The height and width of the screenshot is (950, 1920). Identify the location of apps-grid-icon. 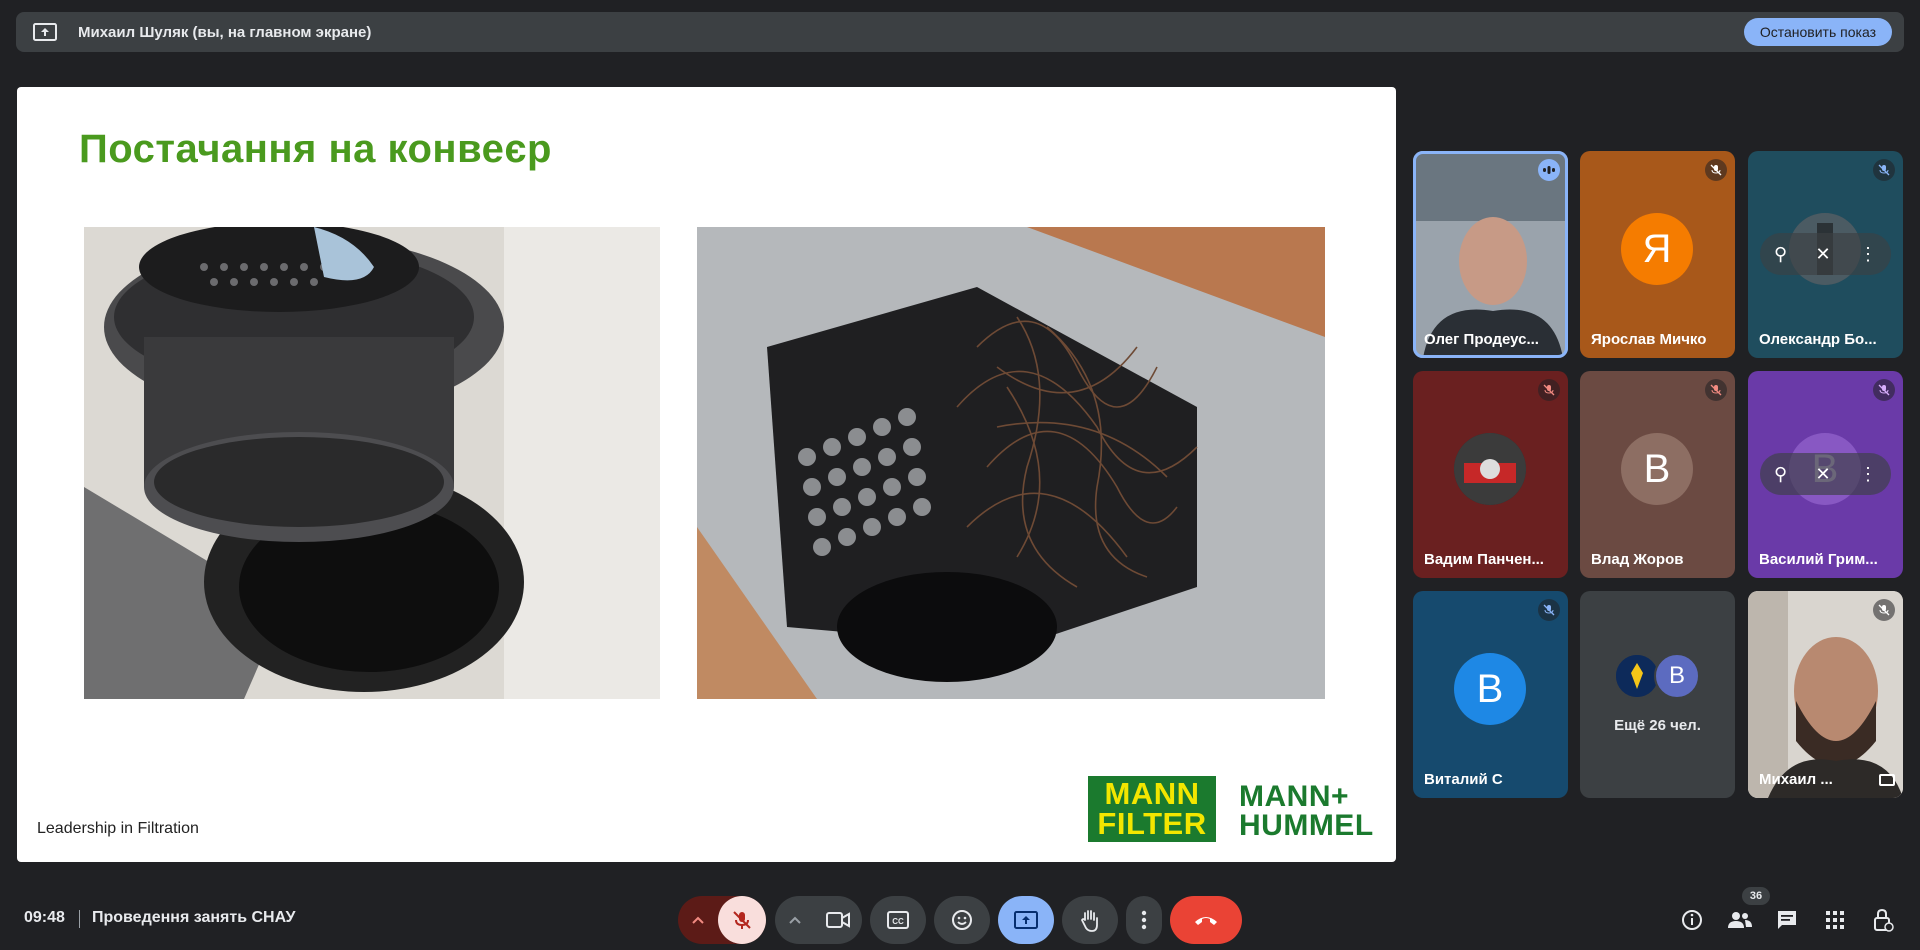
(1835, 920).